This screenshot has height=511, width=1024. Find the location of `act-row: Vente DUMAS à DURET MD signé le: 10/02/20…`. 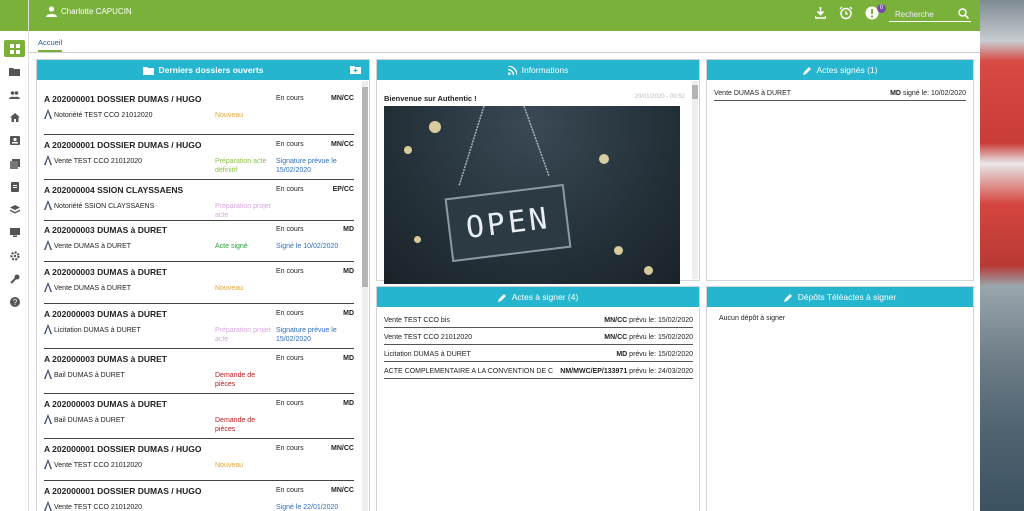

act-row: Vente DUMAS à DURET MD signé le: 10/02/20… is located at coordinates (840, 94).